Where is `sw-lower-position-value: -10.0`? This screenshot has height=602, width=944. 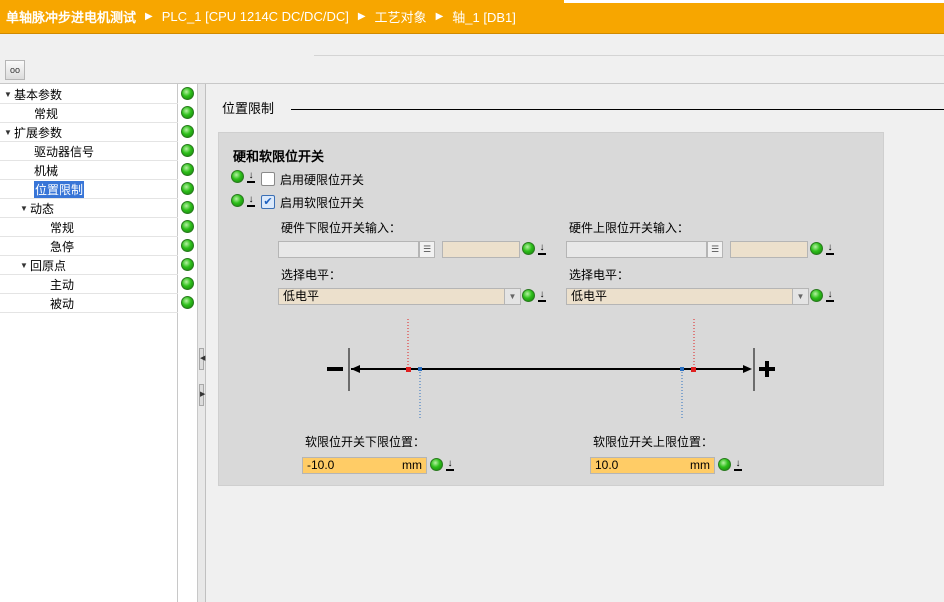
sw-lower-position-value: -10.0 is located at coordinates (321, 465).